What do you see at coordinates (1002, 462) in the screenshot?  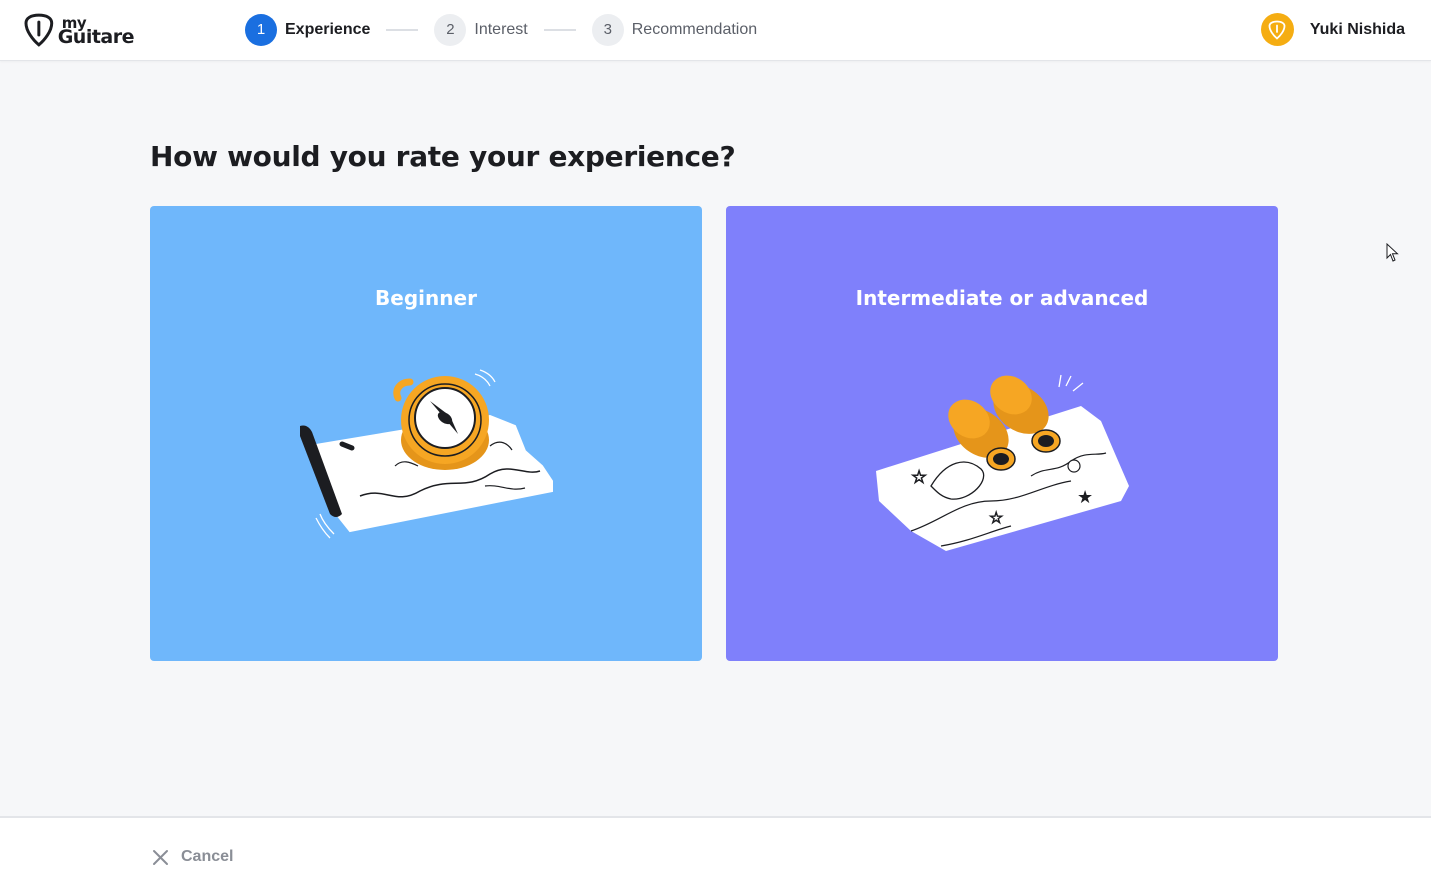 I see `binoculars-map-icon: ☆ ☆ ★` at bounding box center [1002, 462].